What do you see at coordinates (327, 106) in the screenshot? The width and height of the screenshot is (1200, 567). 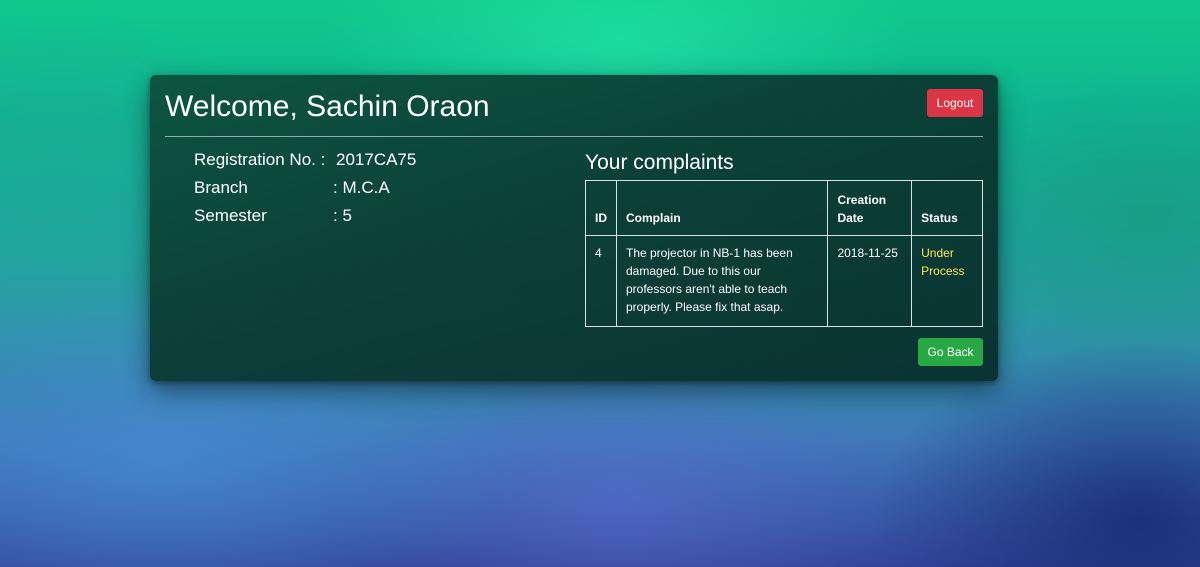 I see `welcome-heading: Welcome, Sachin Oraon` at bounding box center [327, 106].